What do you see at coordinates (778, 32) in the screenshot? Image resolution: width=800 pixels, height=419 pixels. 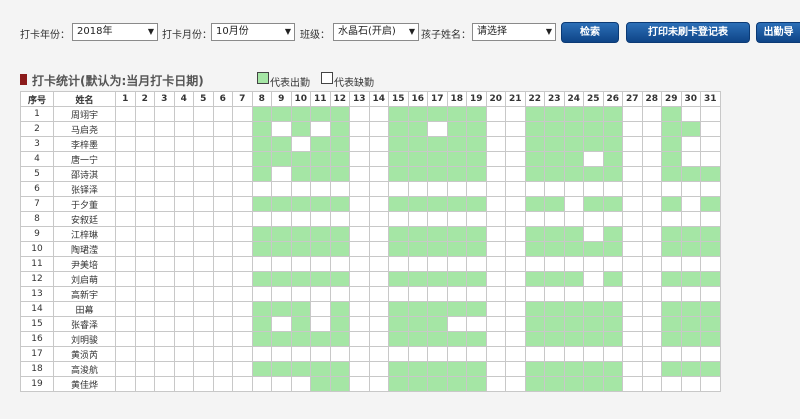 I see `export-attendance-button: 出勤导` at bounding box center [778, 32].